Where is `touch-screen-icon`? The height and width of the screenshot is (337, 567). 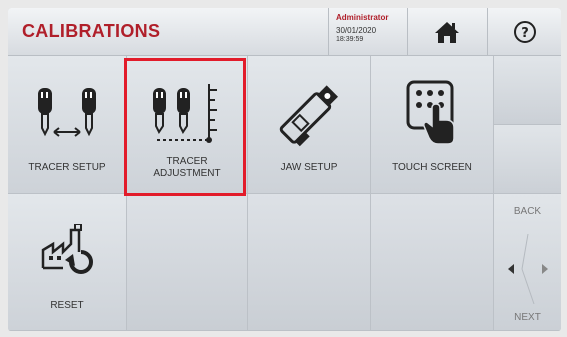
touch-screen-icon is located at coordinates (430, 112).